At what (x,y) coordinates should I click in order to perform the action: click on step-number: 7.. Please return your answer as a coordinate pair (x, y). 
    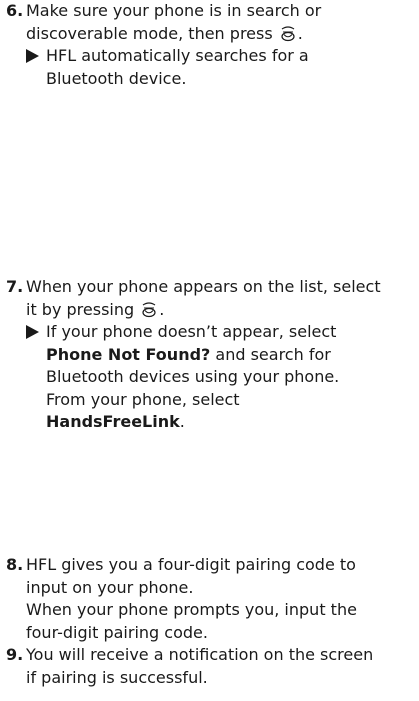
    Looking at the image, I should click on (15, 286).